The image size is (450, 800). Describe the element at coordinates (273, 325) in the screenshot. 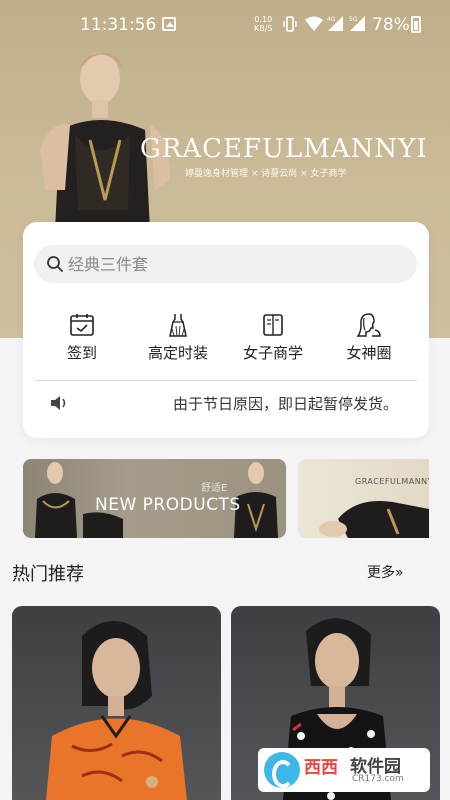

I see `book-icon` at that location.